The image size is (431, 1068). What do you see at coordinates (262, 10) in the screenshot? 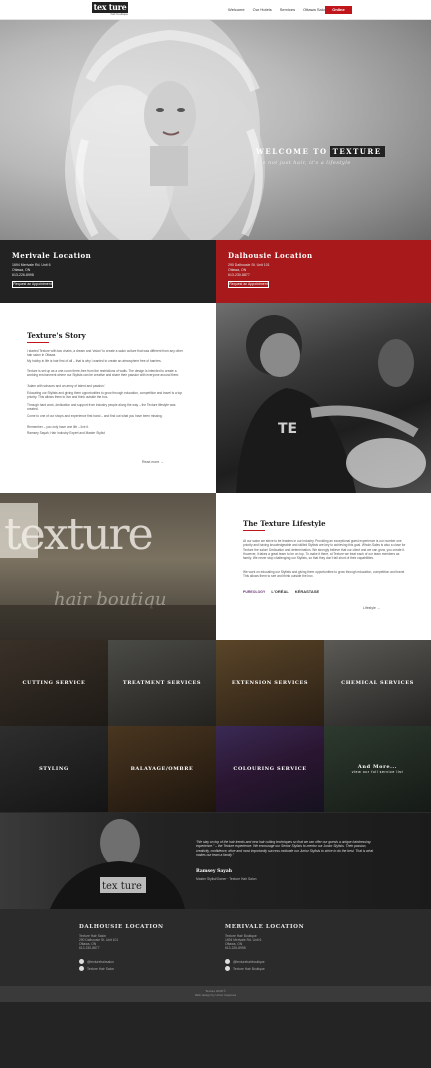
I see `menu-item-our-hotels: Our Hotels` at bounding box center [262, 10].